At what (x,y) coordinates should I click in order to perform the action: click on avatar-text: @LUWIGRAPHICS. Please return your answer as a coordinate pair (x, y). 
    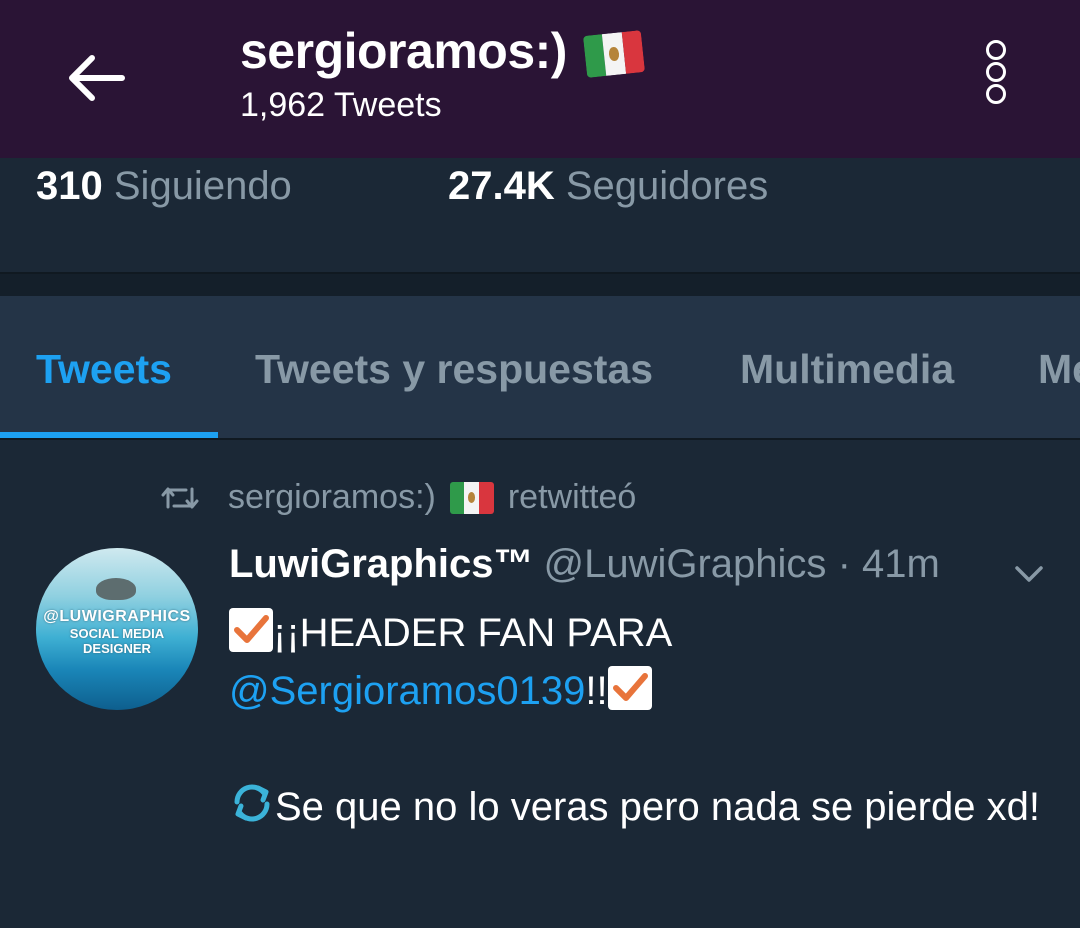
    Looking at the image, I should click on (117, 616).